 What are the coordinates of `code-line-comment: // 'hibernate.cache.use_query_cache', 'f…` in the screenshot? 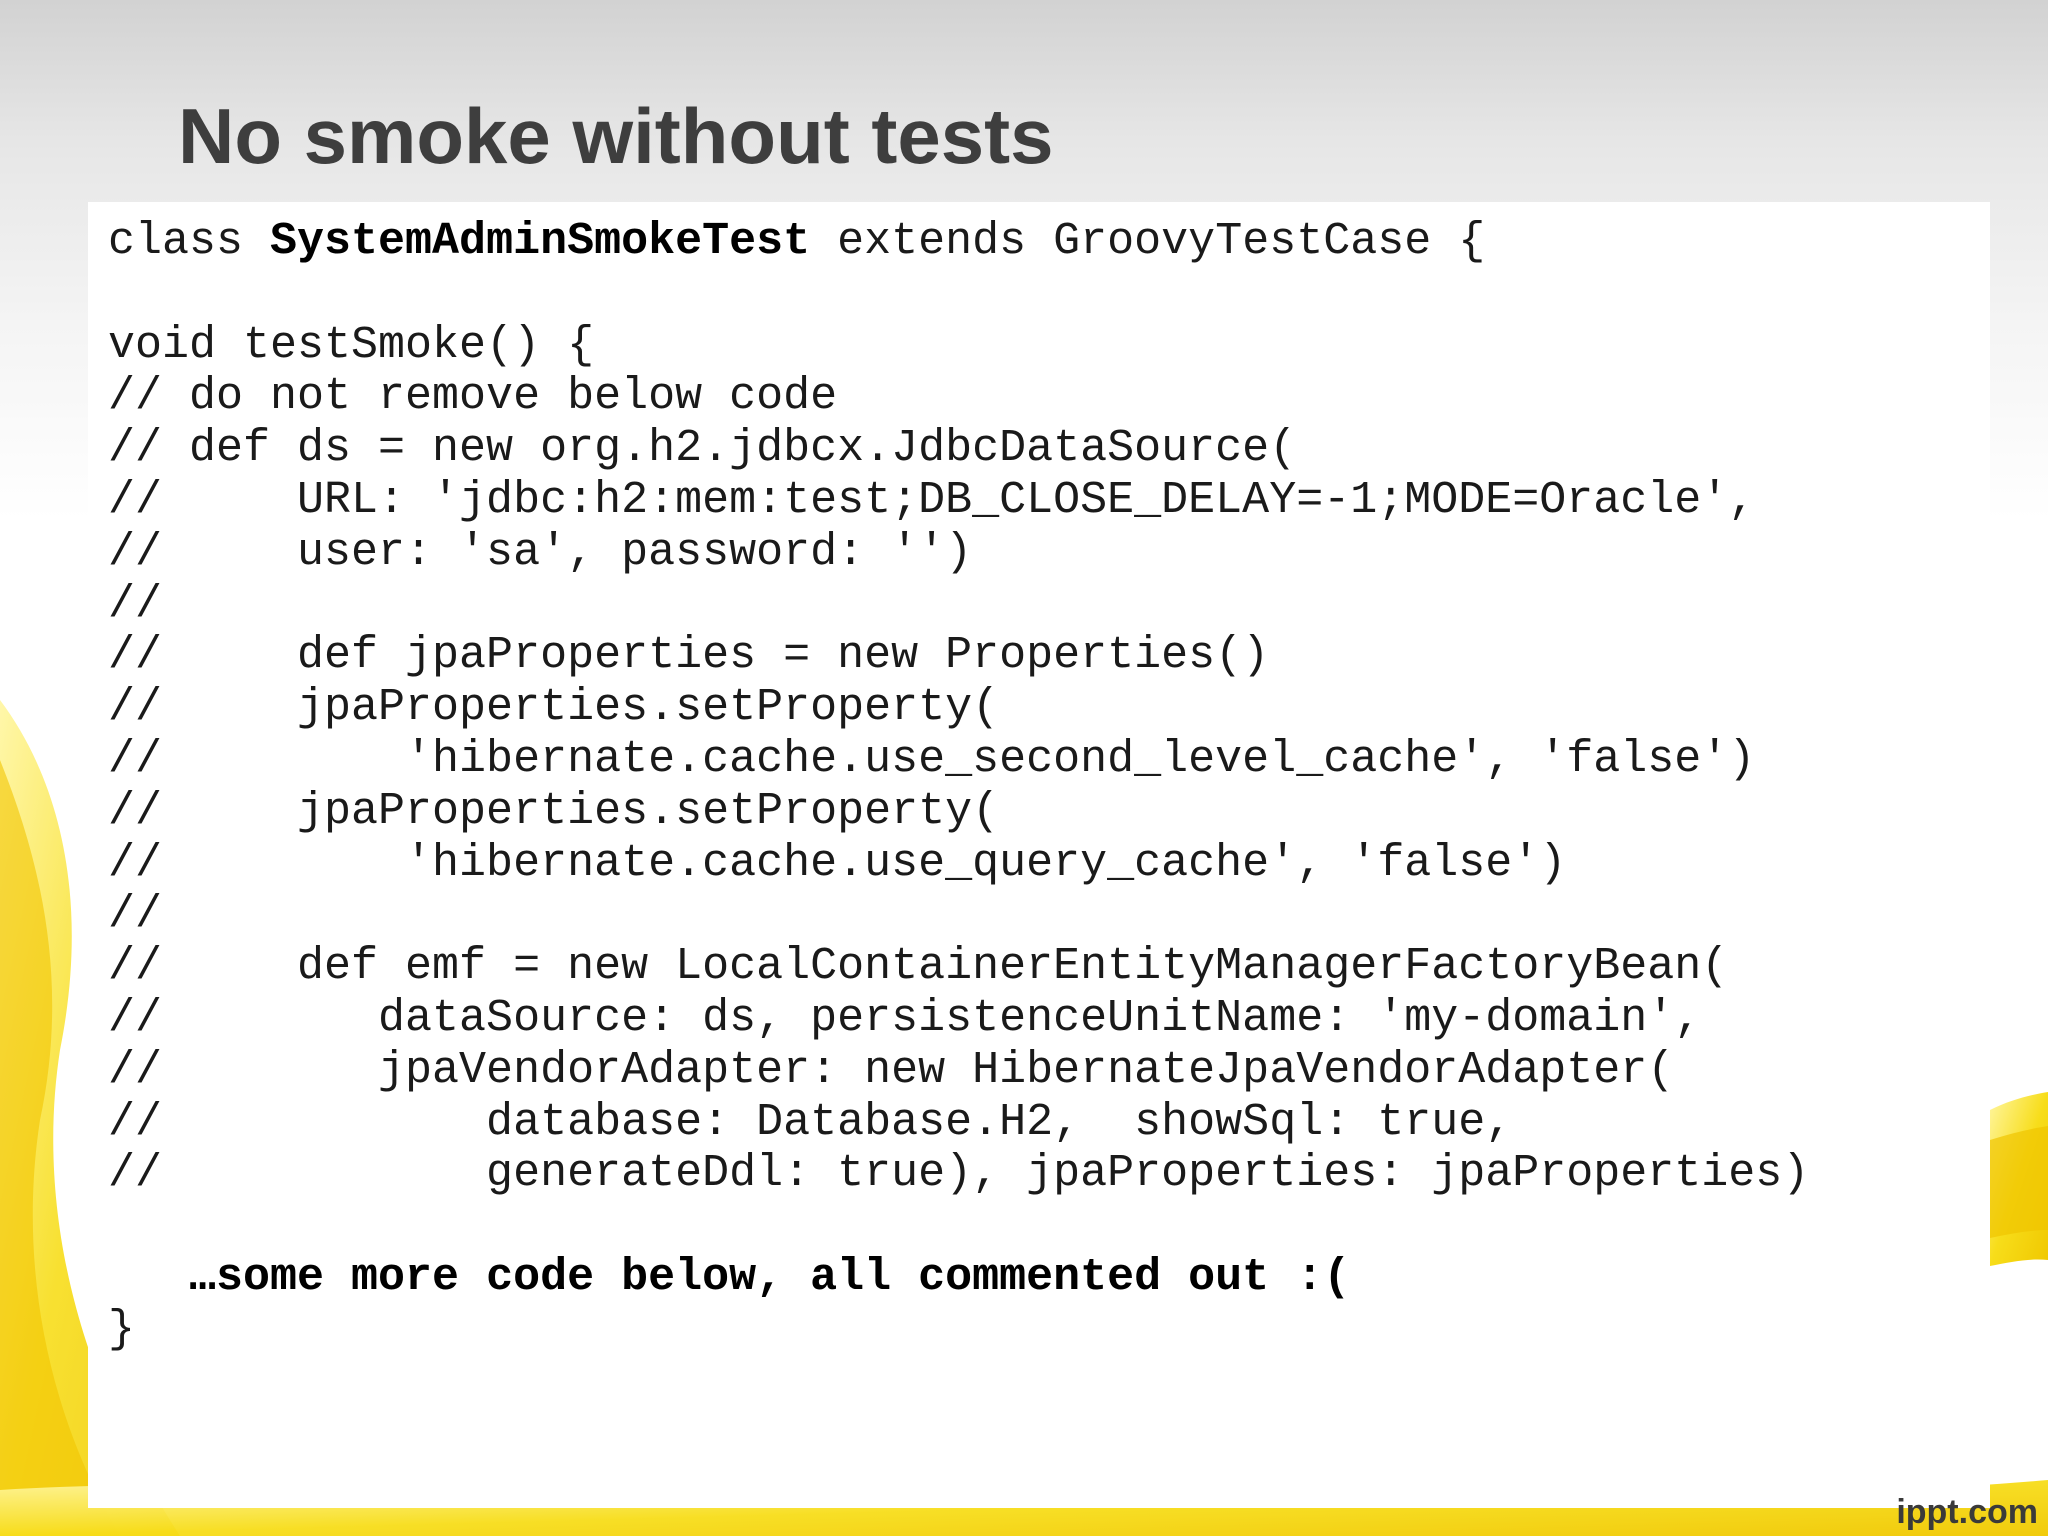 It's located at (837, 863).